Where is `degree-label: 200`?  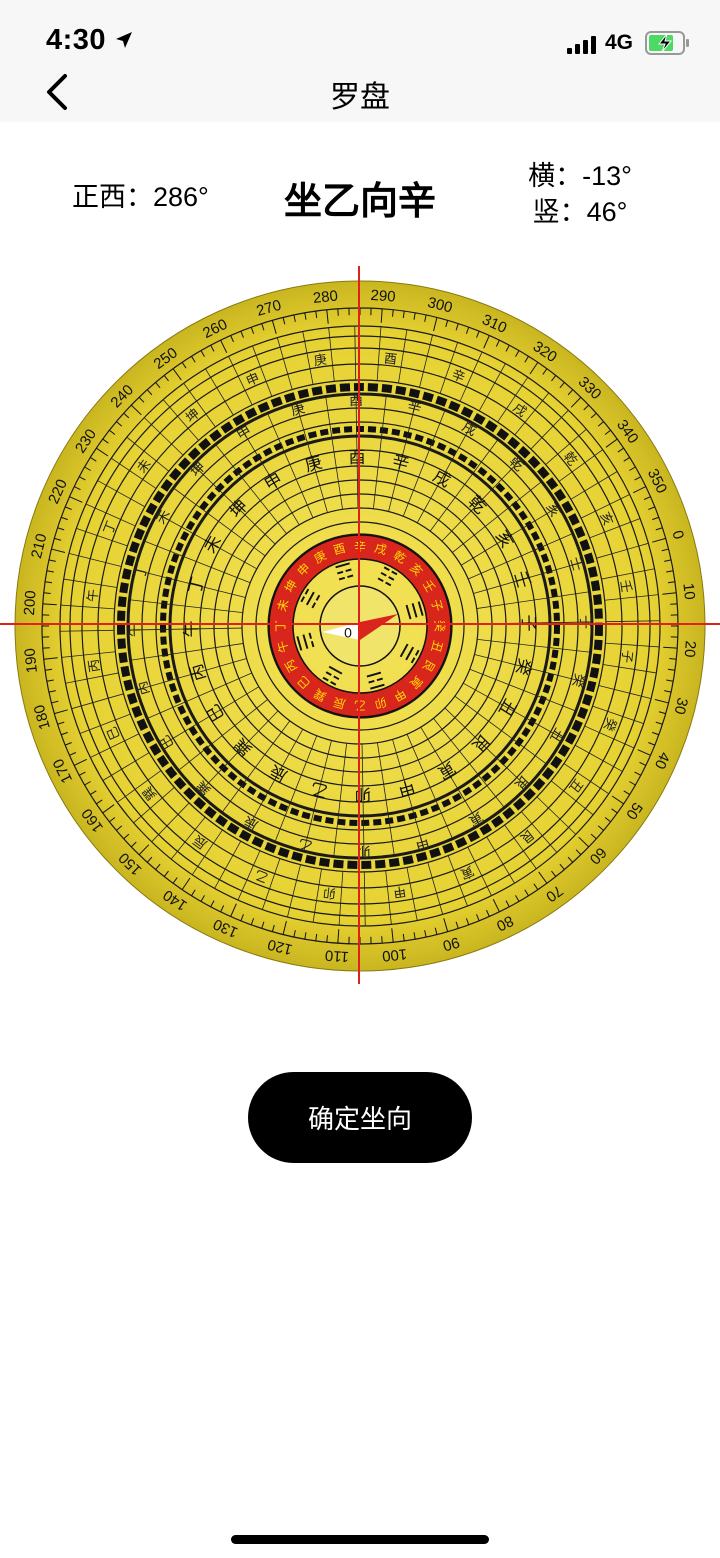 degree-label: 200 is located at coordinates (30, 603).